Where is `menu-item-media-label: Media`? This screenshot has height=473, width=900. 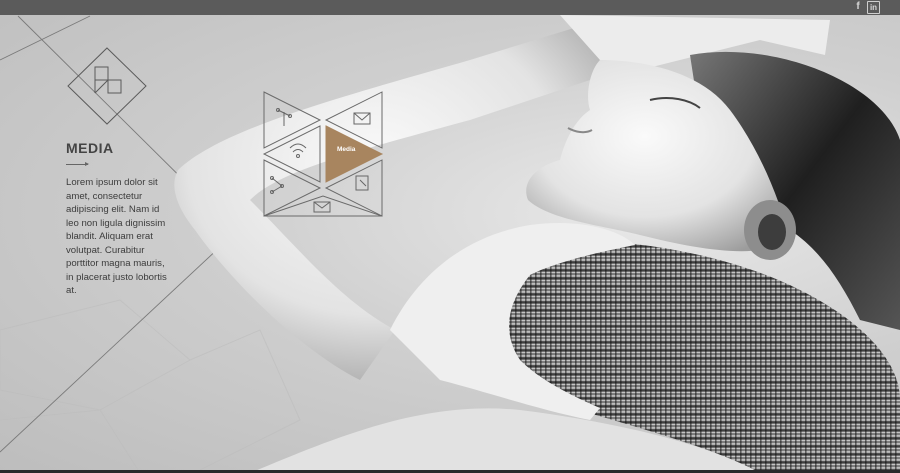
menu-item-media-label: Media is located at coordinates (348, 149).